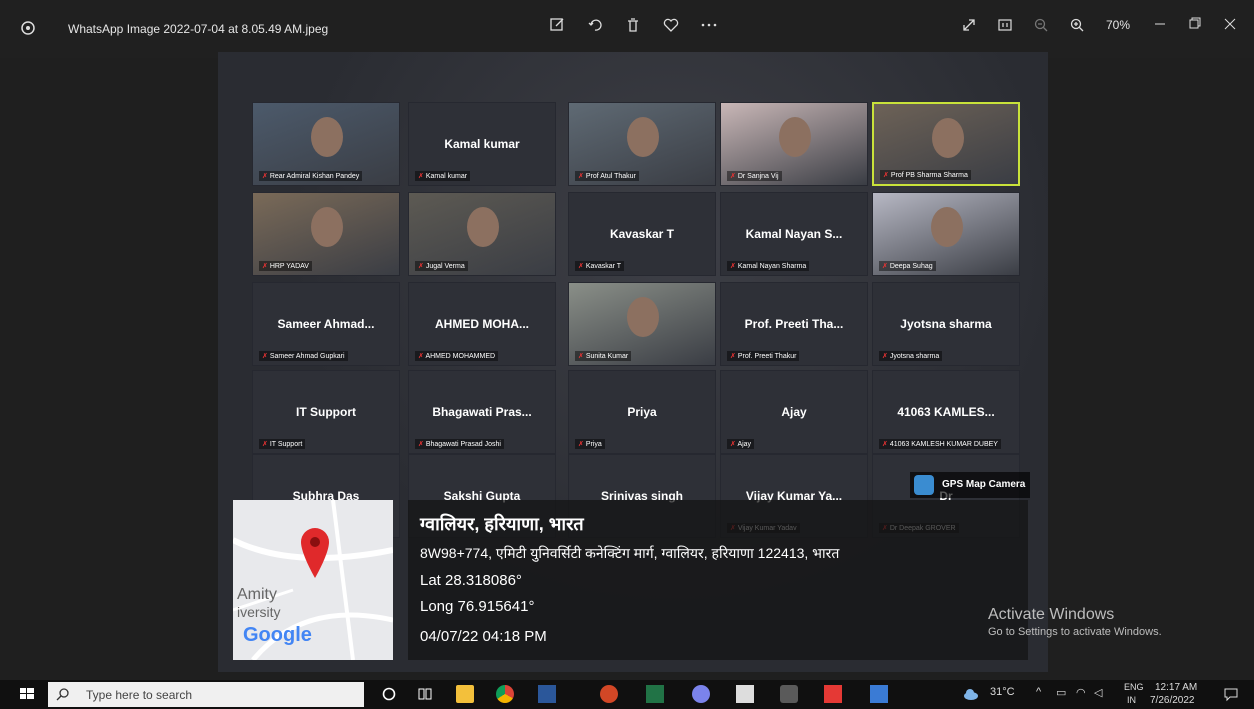 The image size is (1254, 709). I want to click on view-controls: 70%, so click(1045, 25).